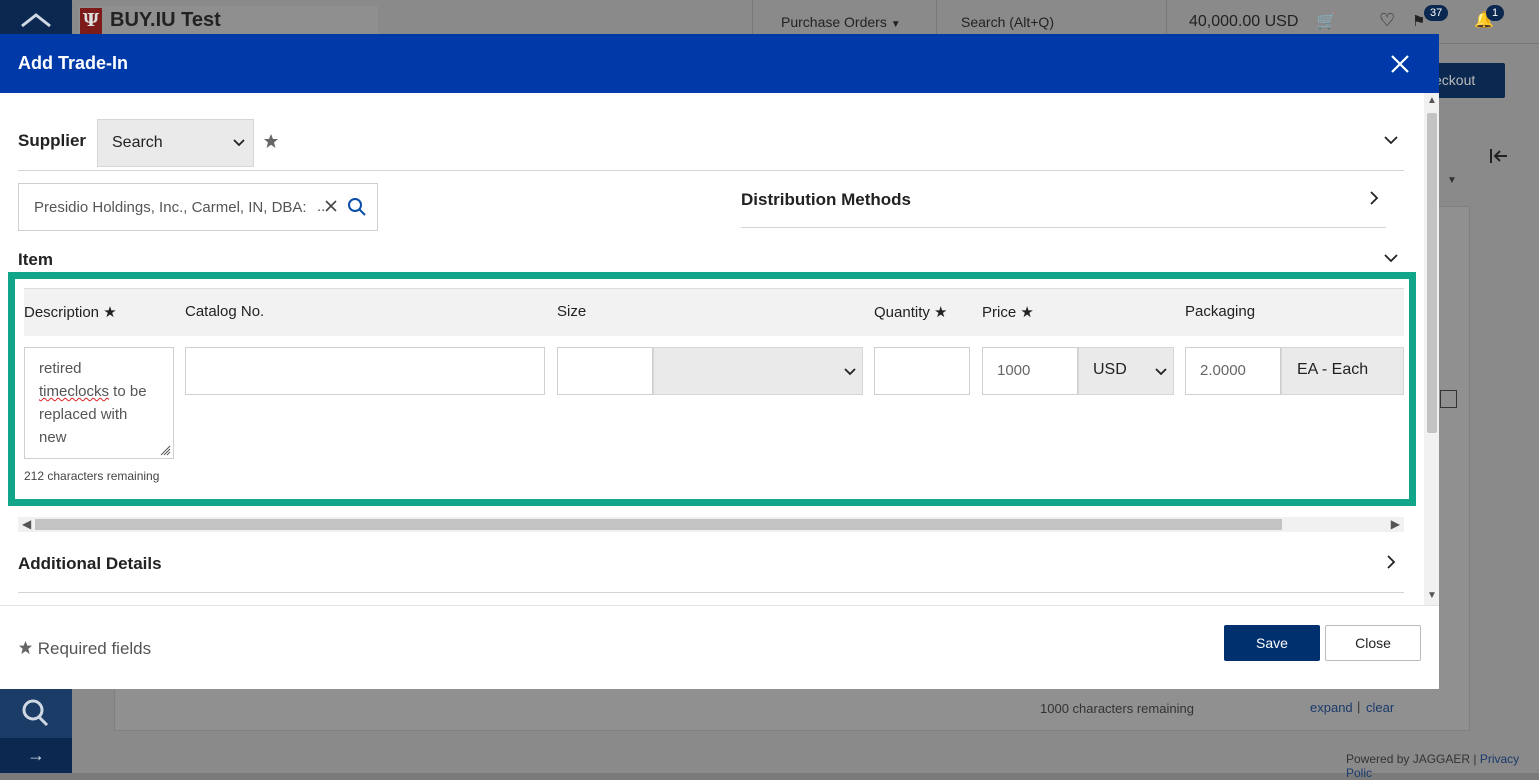 The image size is (1539, 780). Describe the element at coordinates (91, 21) in the screenshot. I see `logo-mark: Ψ` at that location.